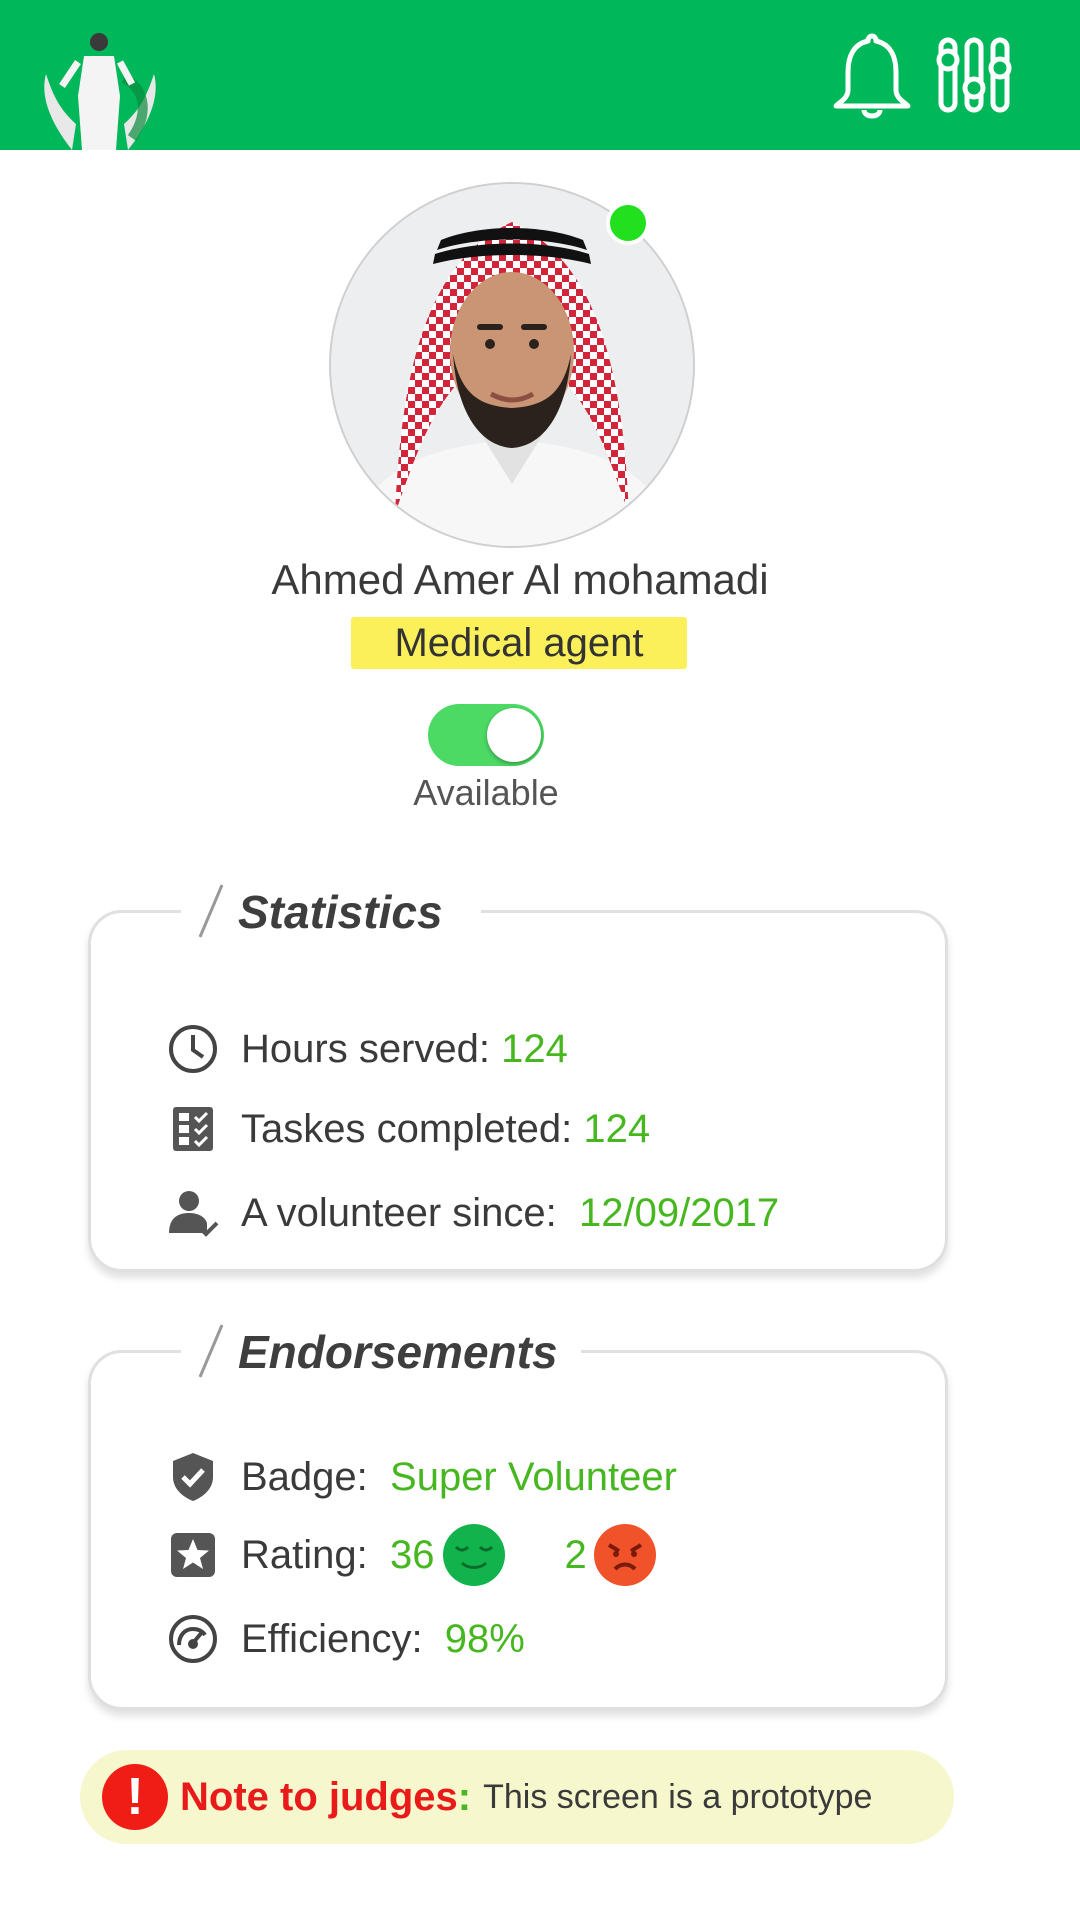 This screenshot has height=1920, width=1080. I want to click on badge-value: Super Volunteer, so click(533, 1476).